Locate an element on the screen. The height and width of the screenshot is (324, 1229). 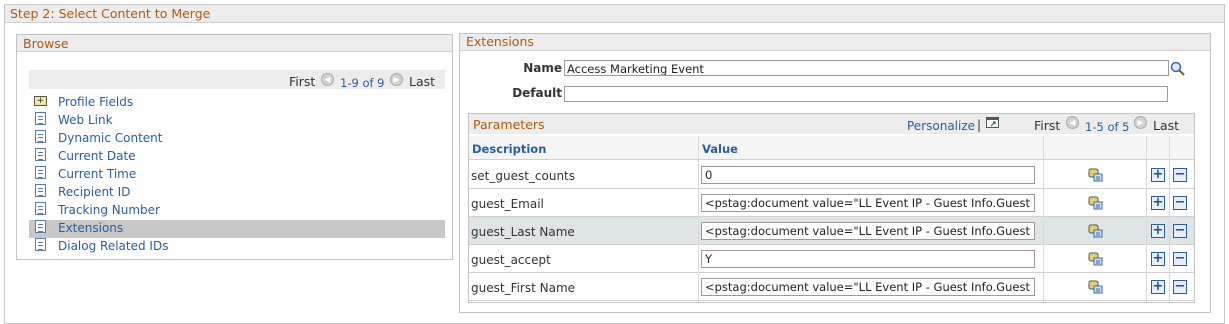
tree-item-label: Current Time is located at coordinates (97, 174).